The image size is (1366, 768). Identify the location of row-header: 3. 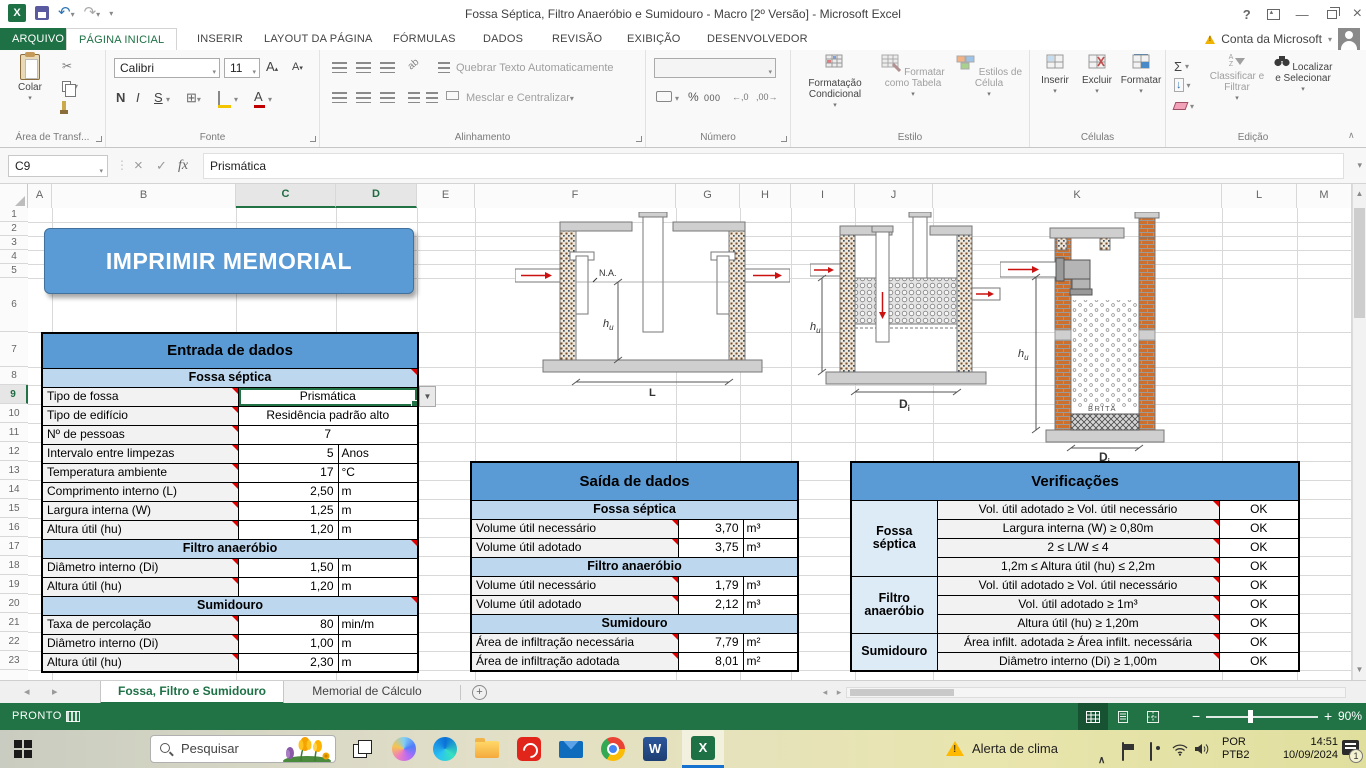
(14, 243).